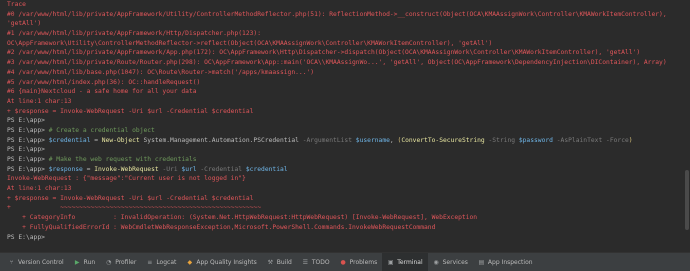 Image resolution: width=690 pixels, height=271 pixels. What do you see at coordinates (109, 262) in the screenshot?
I see `gauge-icon: ◔` at bounding box center [109, 262].